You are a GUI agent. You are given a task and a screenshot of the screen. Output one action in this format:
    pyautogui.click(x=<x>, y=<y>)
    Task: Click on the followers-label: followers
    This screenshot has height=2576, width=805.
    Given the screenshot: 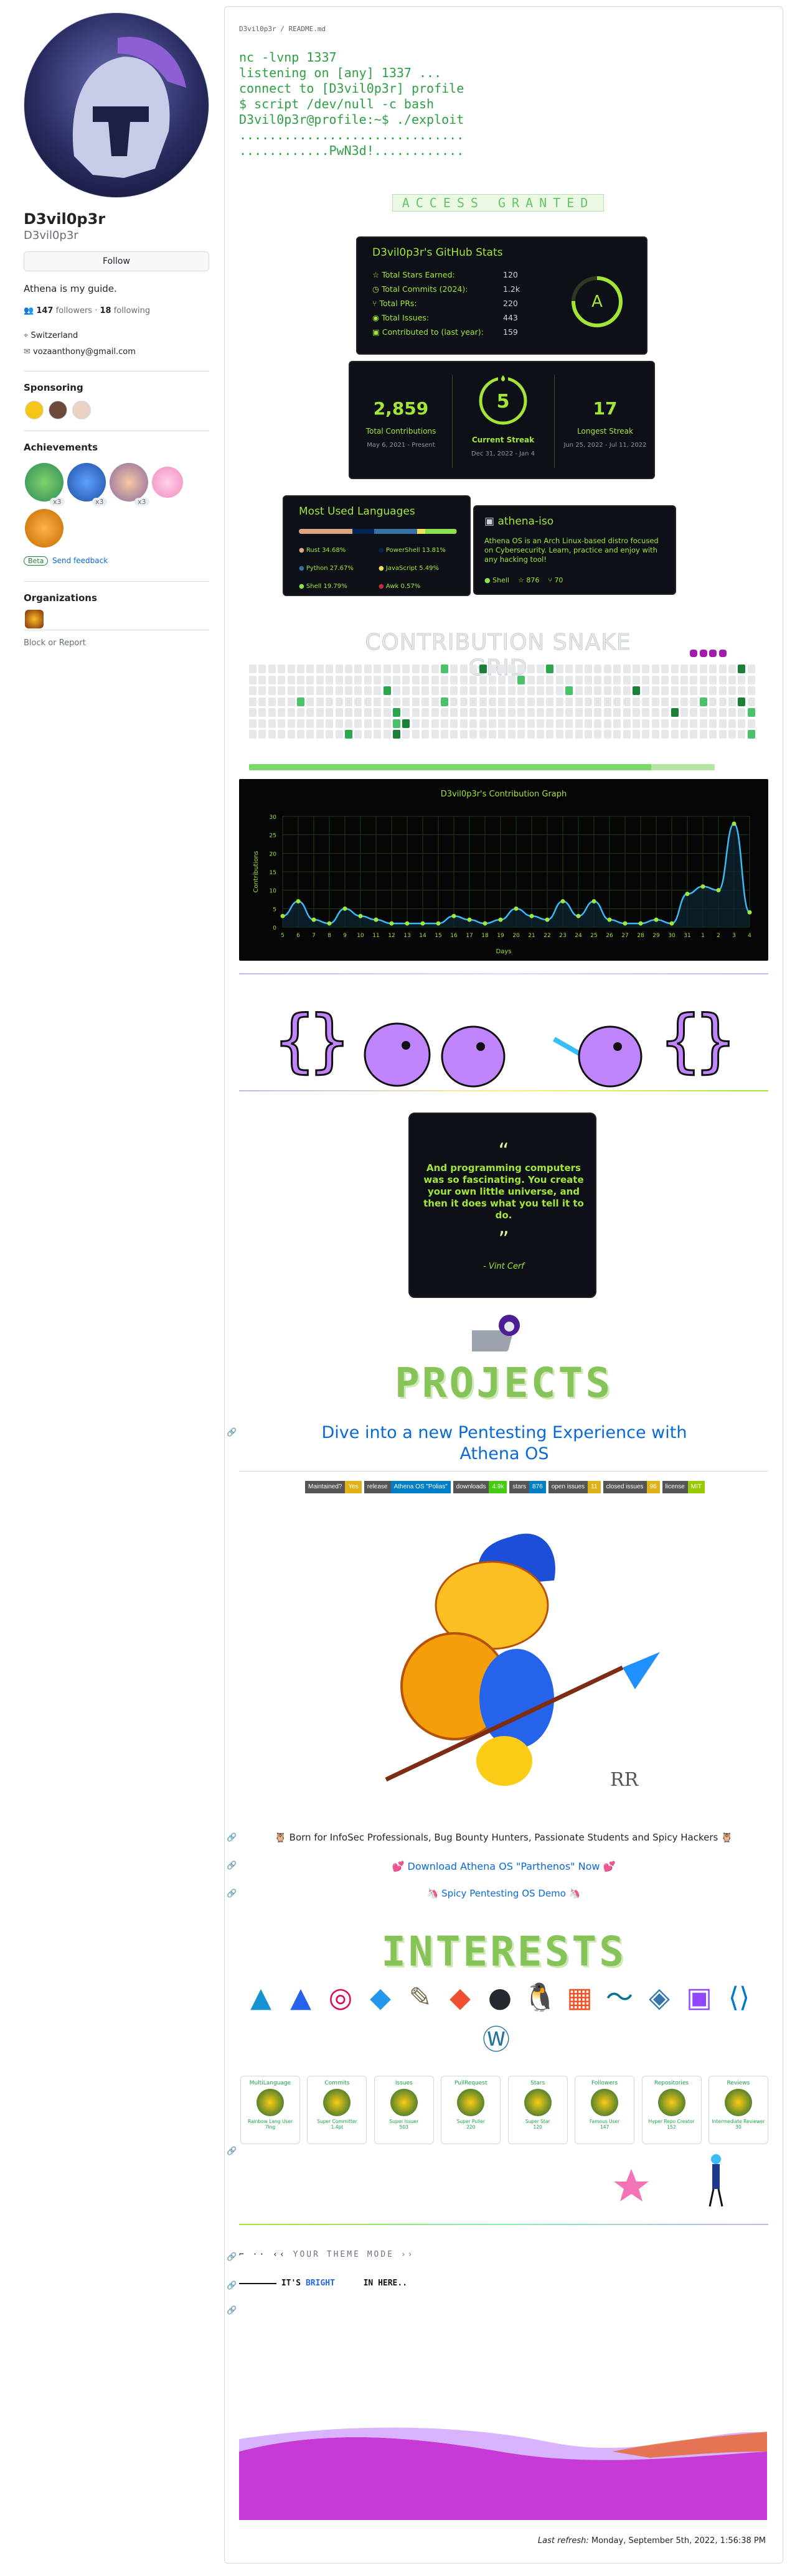 What is the action you would take?
    pyautogui.click(x=74, y=310)
    